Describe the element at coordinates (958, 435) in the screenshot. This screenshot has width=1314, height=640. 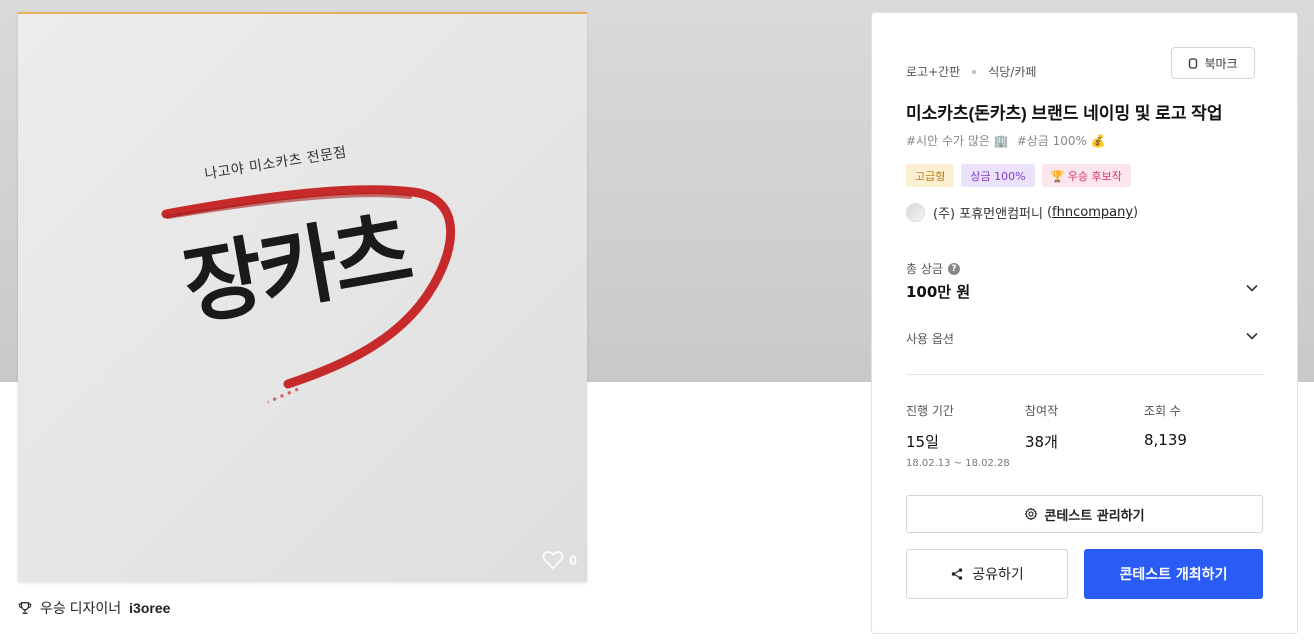
I see `stat-period: 진행 기간 15일 18.02.13 ~ 18.02.28` at that location.